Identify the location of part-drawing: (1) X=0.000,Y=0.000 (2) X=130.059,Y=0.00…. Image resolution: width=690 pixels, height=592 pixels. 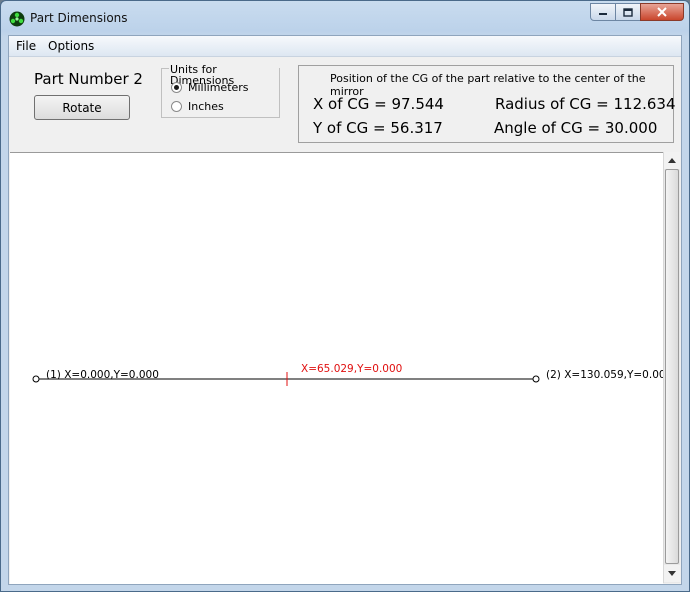
(347, 374).